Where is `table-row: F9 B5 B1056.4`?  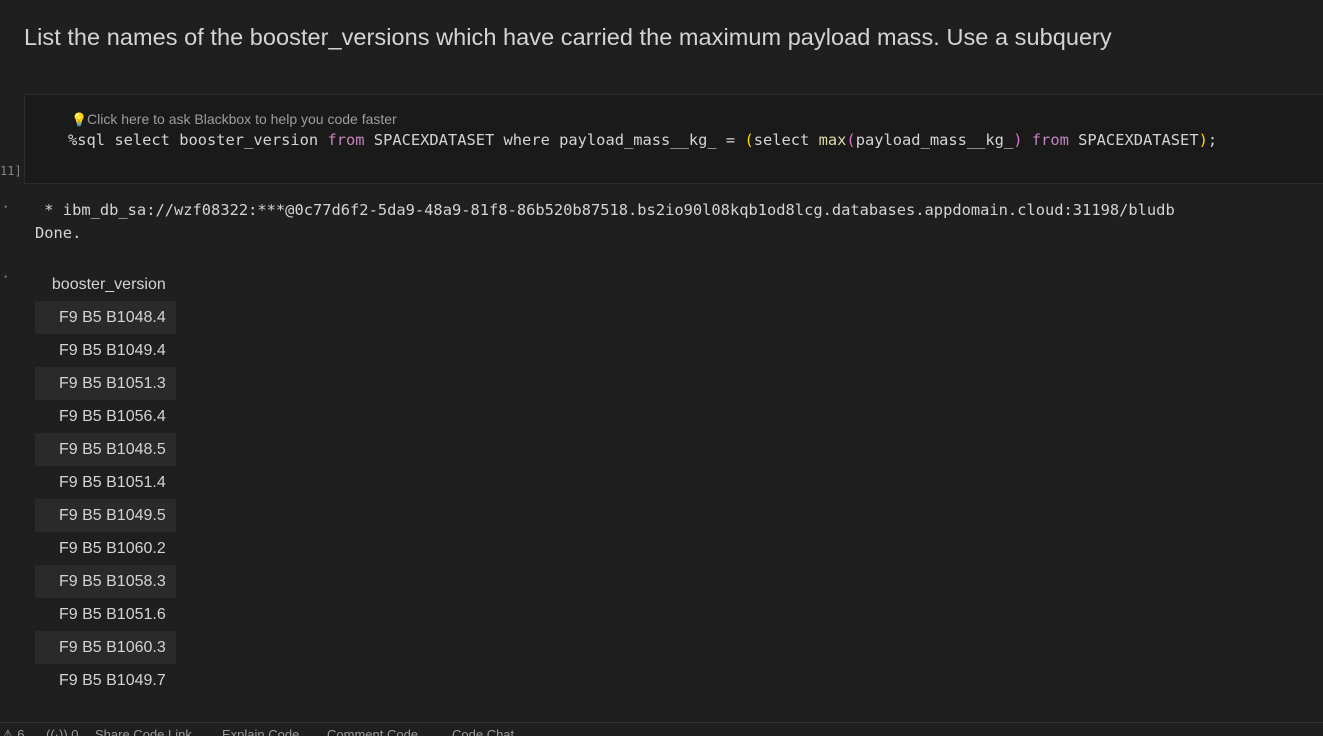 table-row: F9 B5 B1056.4 is located at coordinates (105, 416).